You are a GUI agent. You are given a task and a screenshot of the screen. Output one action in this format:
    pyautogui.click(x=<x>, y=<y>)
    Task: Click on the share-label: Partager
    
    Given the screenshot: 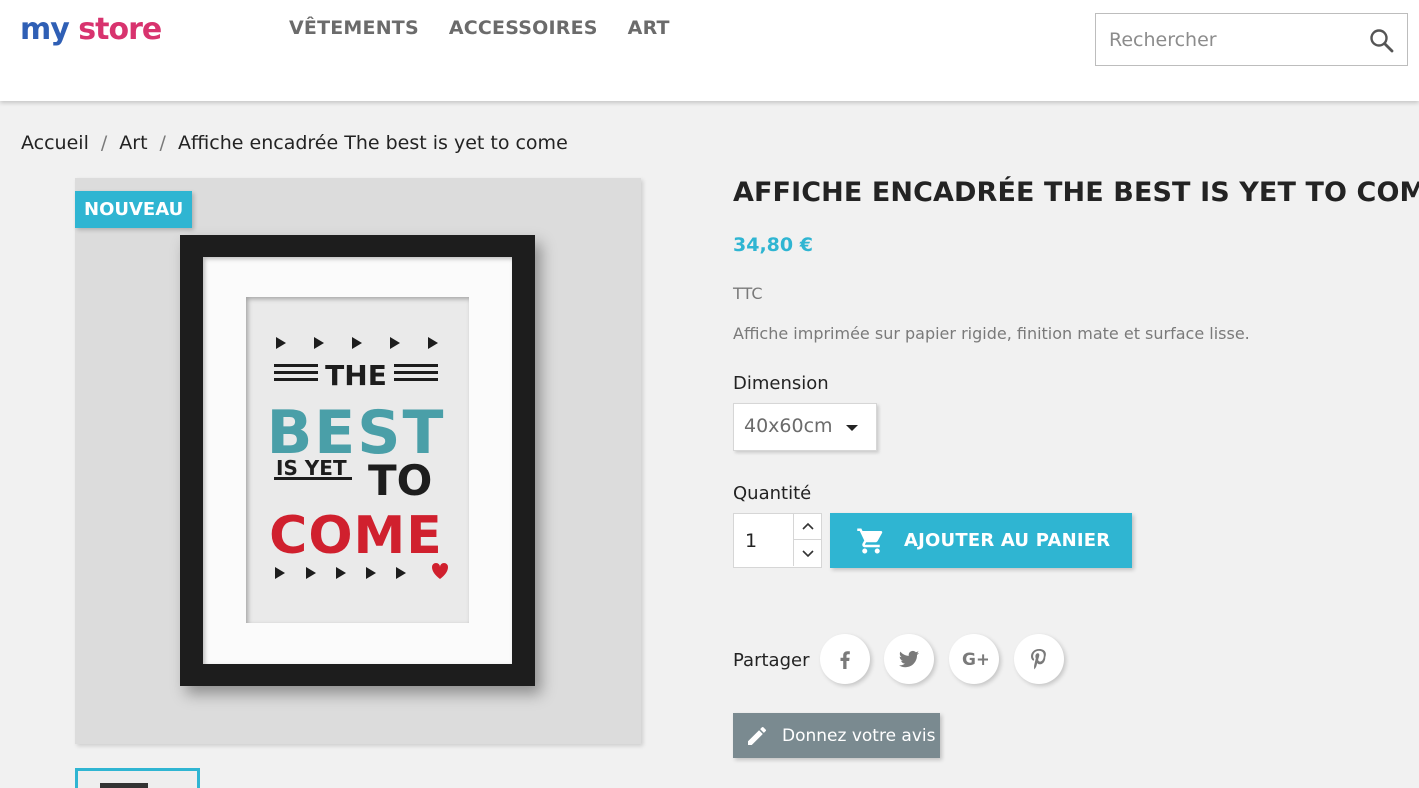 What is the action you would take?
    pyautogui.click(x=771, y=660)
    